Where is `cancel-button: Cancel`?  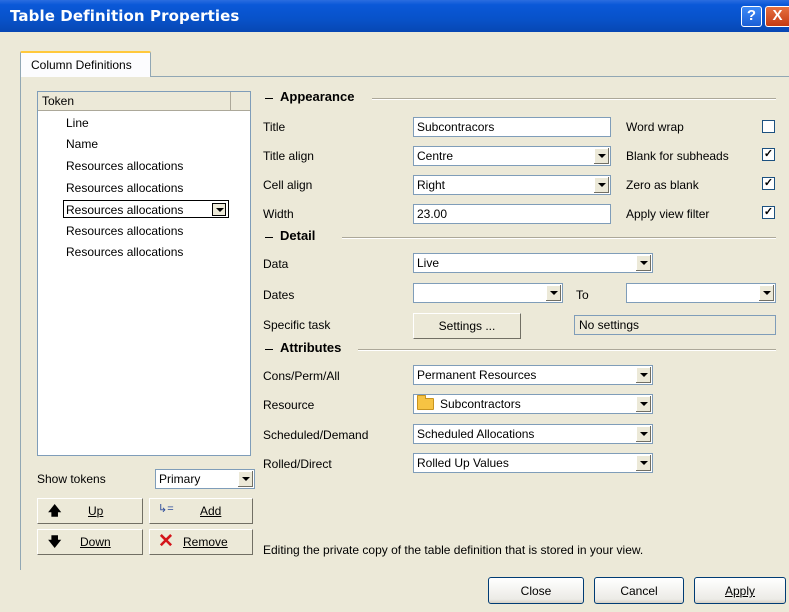 cancel-button: Cancel is located at coordinates (639, 590).